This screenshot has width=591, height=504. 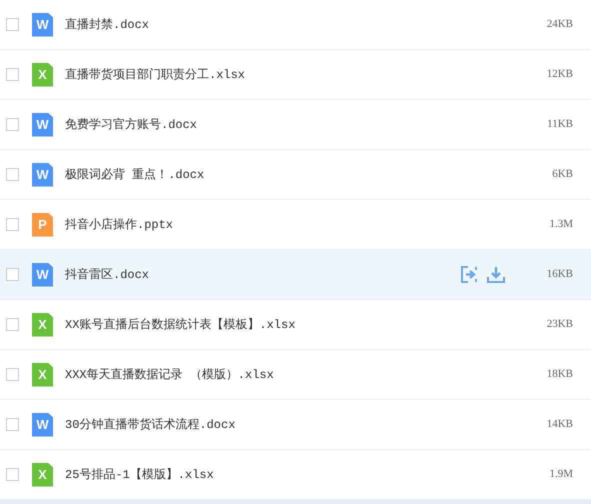 What do you see at coordinates (307, 475) in the screenshot?
I see `file-name: 25号排品-1【模版】.xlsx` at bounding box center [307, 475].